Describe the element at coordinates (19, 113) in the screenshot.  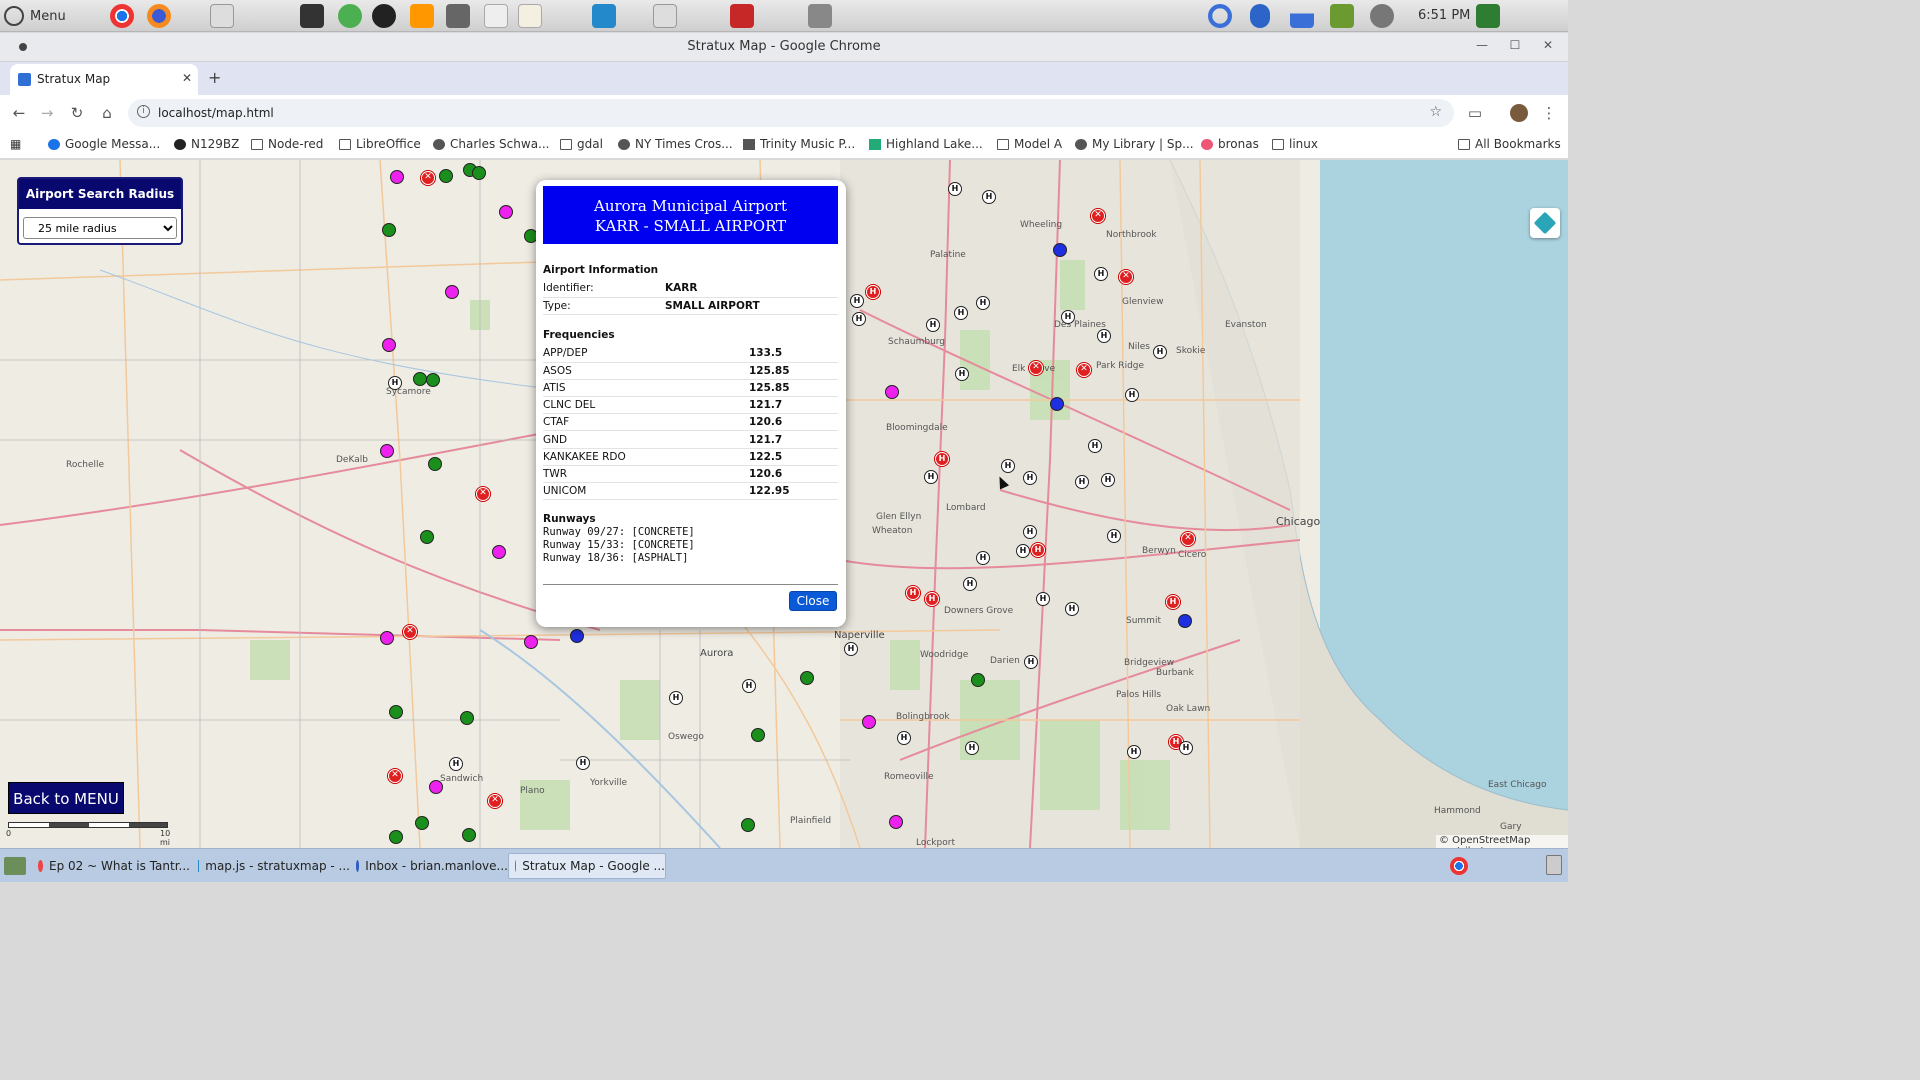
I see `back-arrow-icon: ←` at that location.